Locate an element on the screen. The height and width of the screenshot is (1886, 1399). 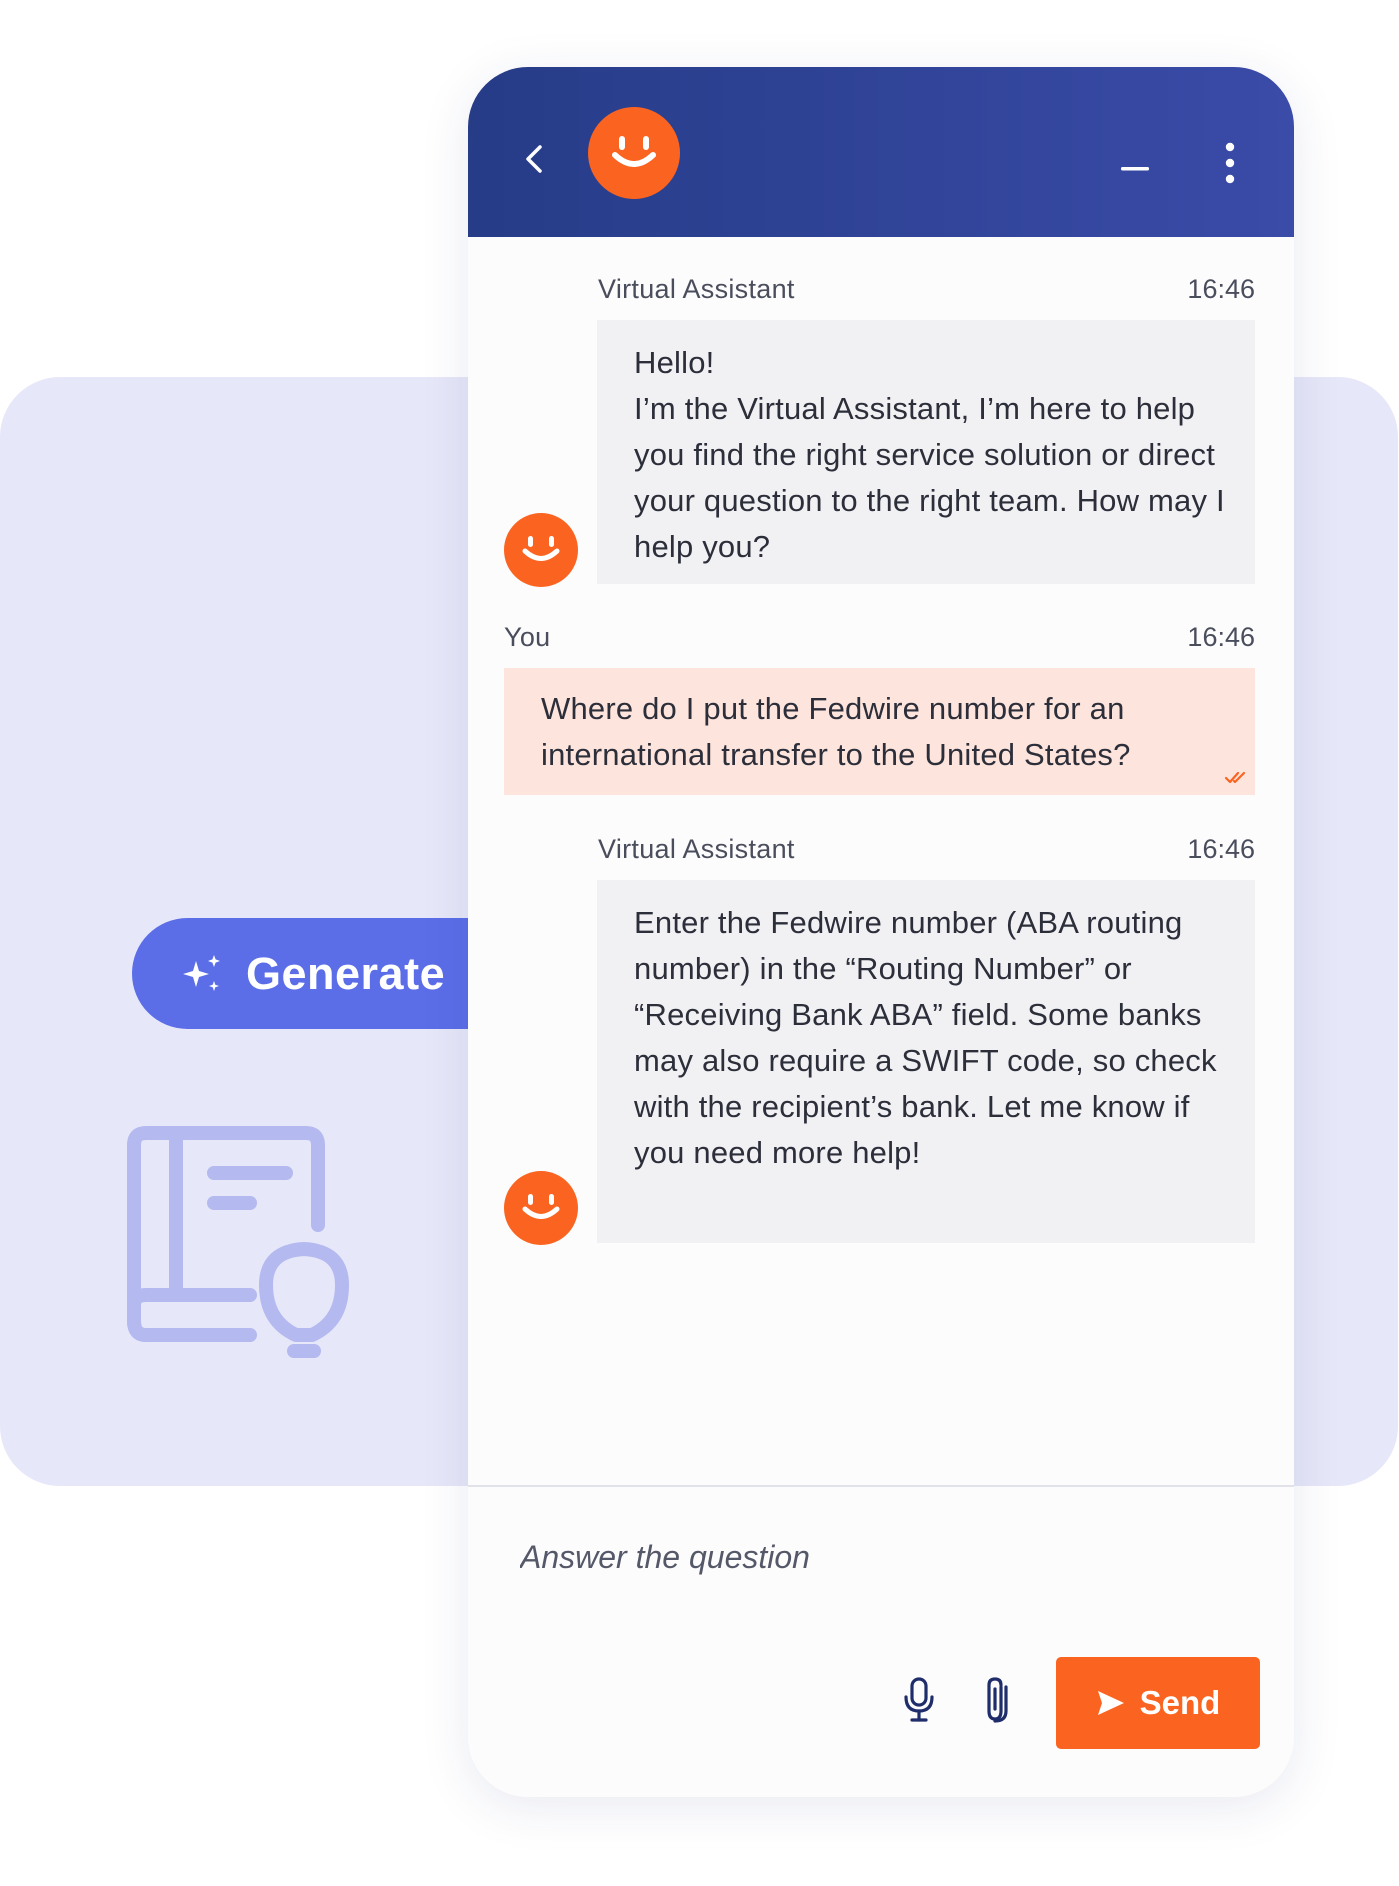
message-input is located at coordinates (880, 1557).